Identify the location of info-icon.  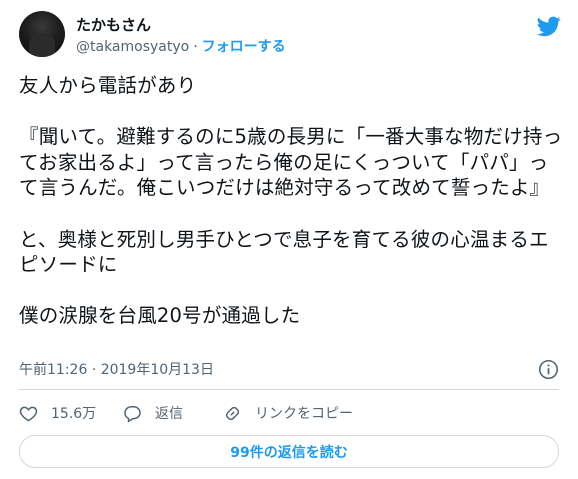
(548, 369).